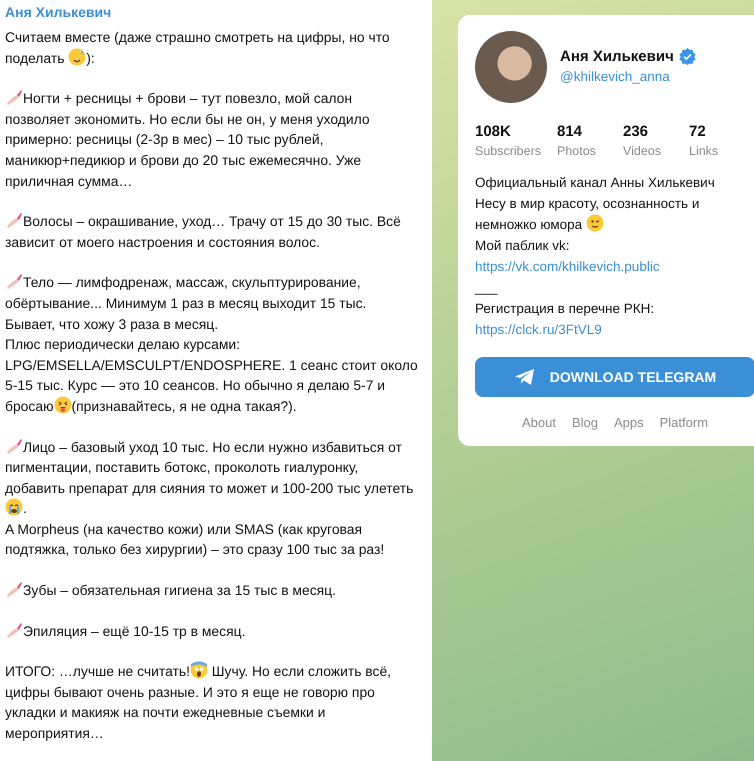  Describe the element at coordinates (587, 203) in the screenshot. I see `description-text: Несу в мир красоту, осознанность и` at that location.